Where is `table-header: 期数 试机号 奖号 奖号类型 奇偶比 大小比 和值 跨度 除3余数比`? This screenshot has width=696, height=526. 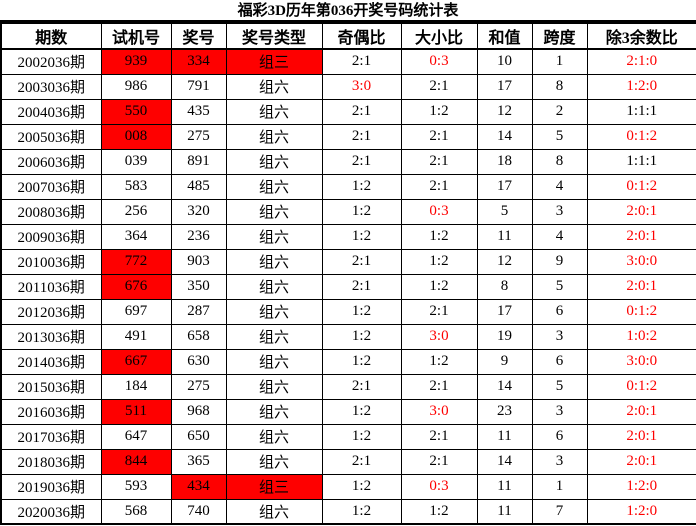 table-header: 期数 试机号 奖号 奖号类型 奇偶比 大小比 和值 跨度 除3余数比 is located at coordinates (348, 36).